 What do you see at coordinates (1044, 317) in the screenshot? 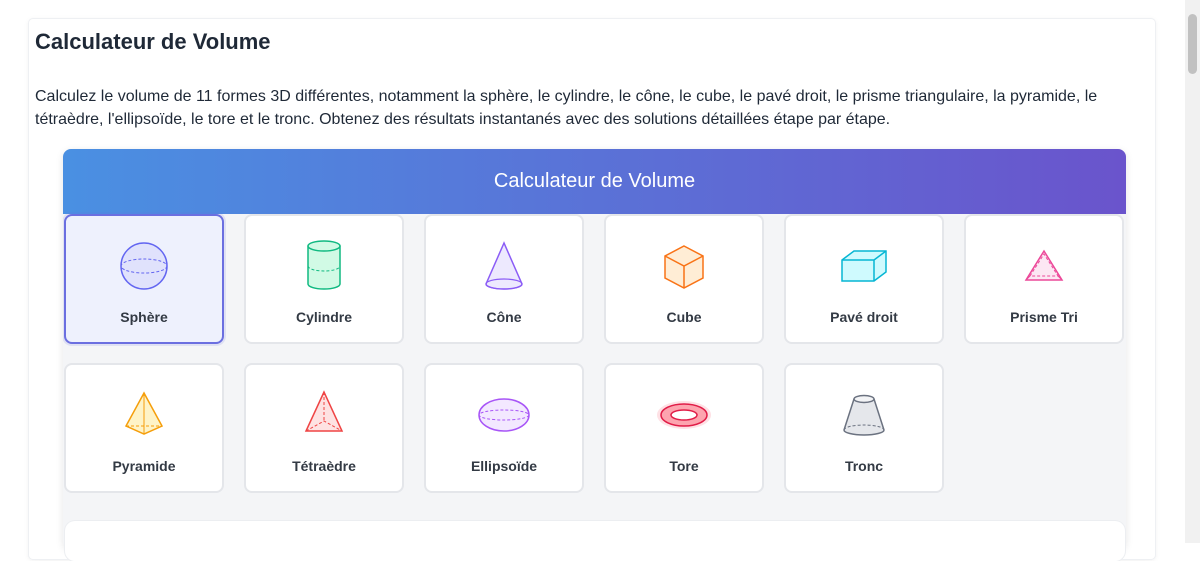
I see `shape-label: Prisme Tri` at bounding box center [1044, 317].